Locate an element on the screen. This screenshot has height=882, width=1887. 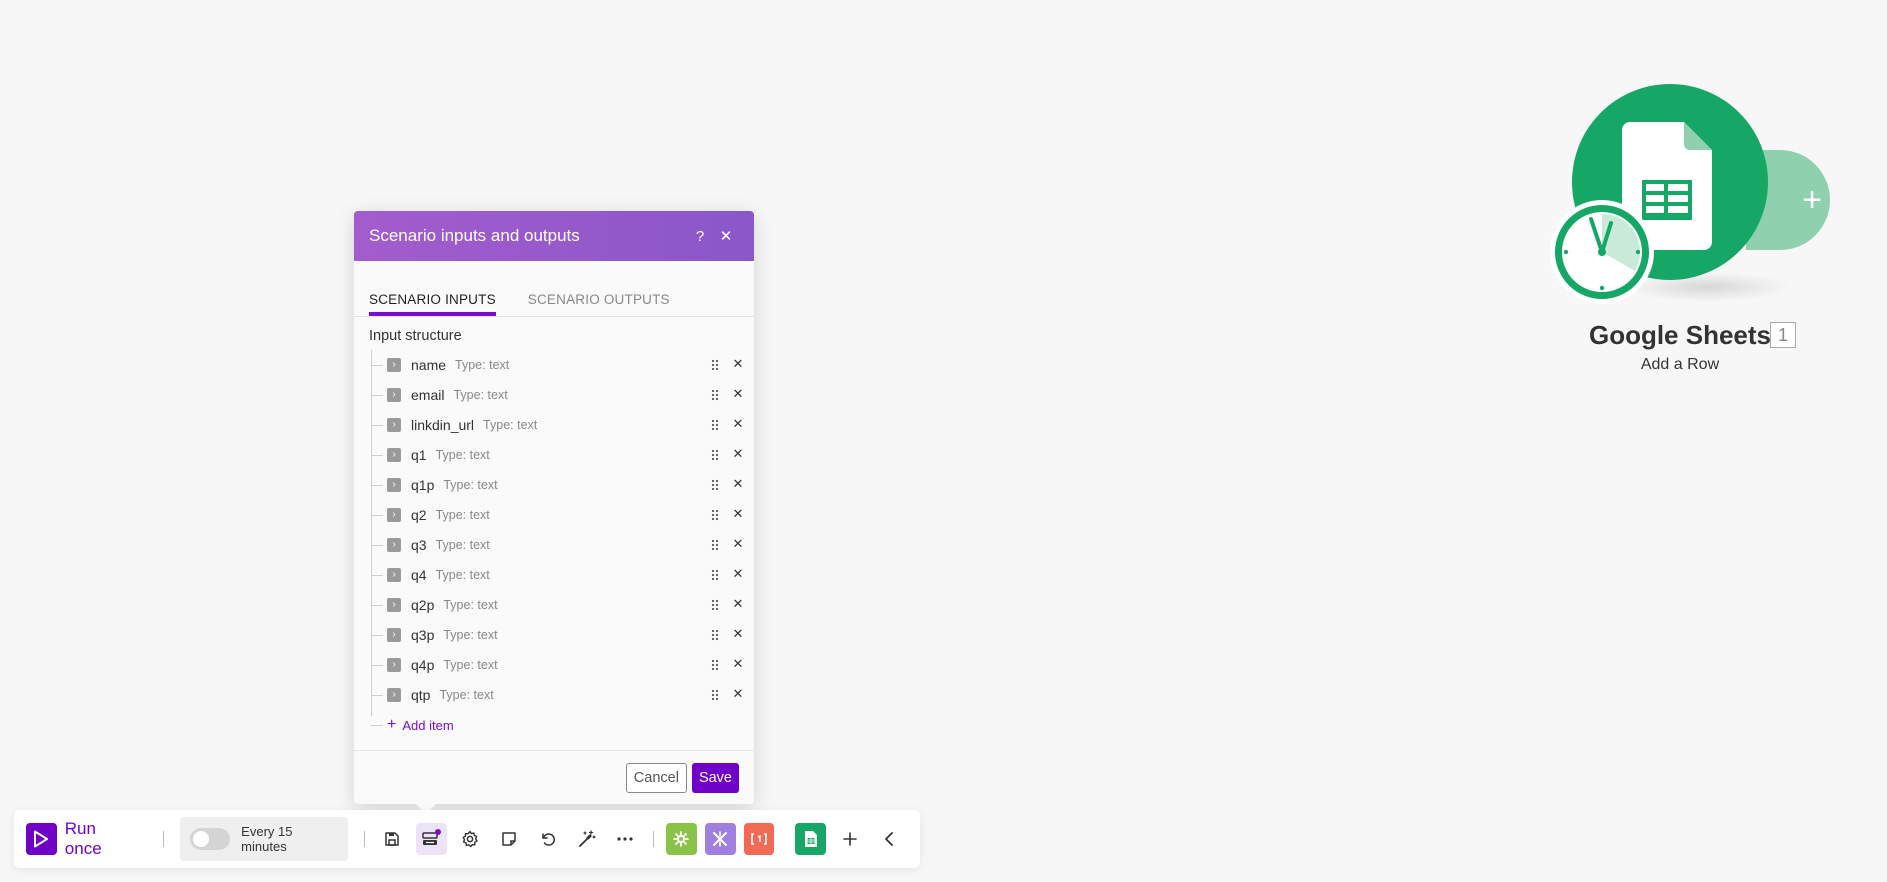
gear-icon is located at coordinates (470, 839).